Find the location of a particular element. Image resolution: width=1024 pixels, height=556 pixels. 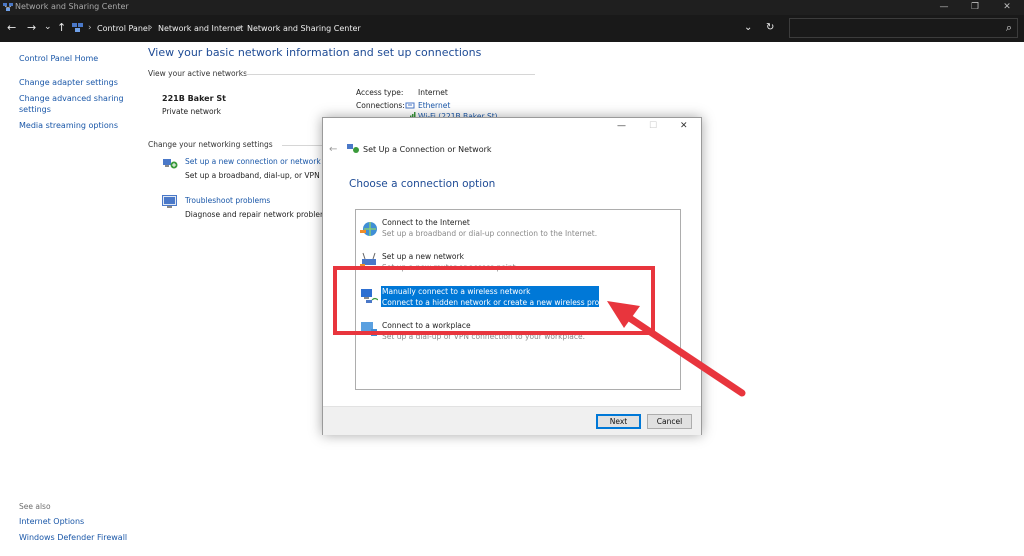

access-type-value: Internet is located at coordinates (433, 92).